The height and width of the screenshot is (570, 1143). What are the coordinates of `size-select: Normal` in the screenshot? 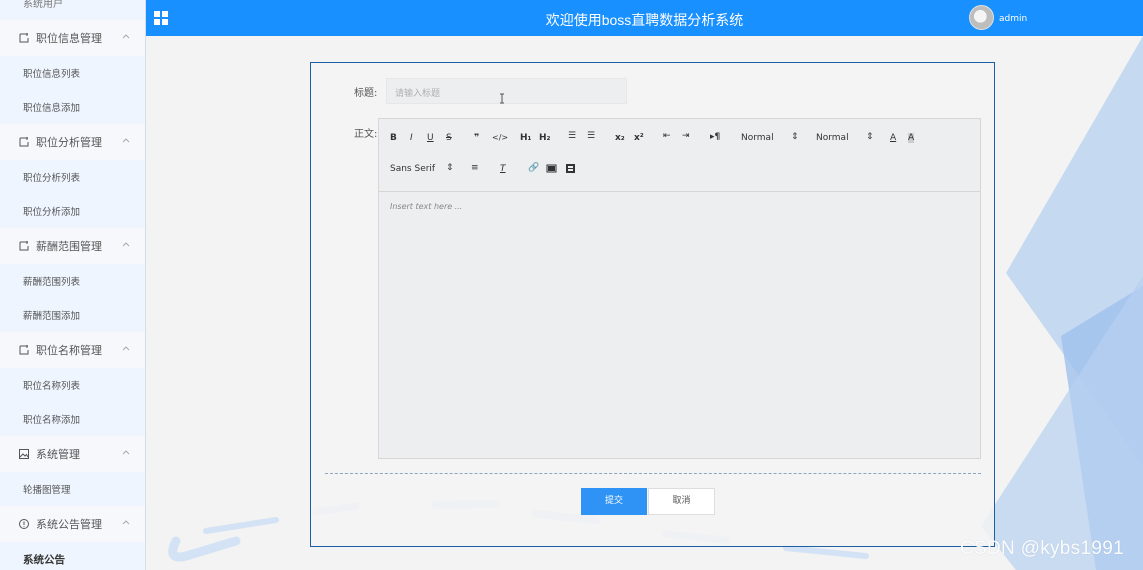 It's located at (832, 138).